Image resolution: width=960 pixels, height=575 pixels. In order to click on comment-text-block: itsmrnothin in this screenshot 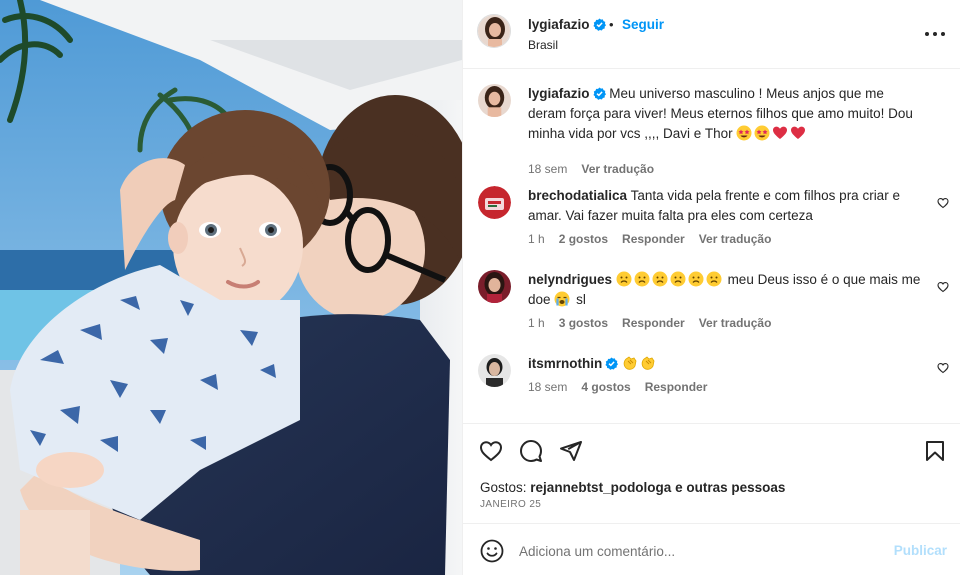, I will do `click(725, 364)`.